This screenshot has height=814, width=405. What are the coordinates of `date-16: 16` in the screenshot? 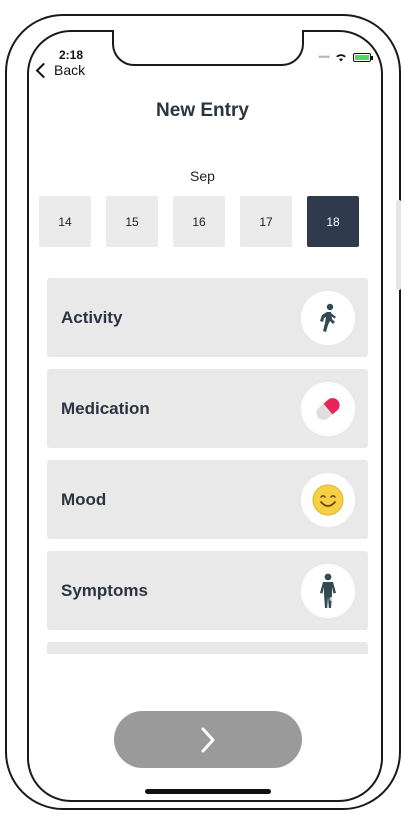 It's located at (199, 221).